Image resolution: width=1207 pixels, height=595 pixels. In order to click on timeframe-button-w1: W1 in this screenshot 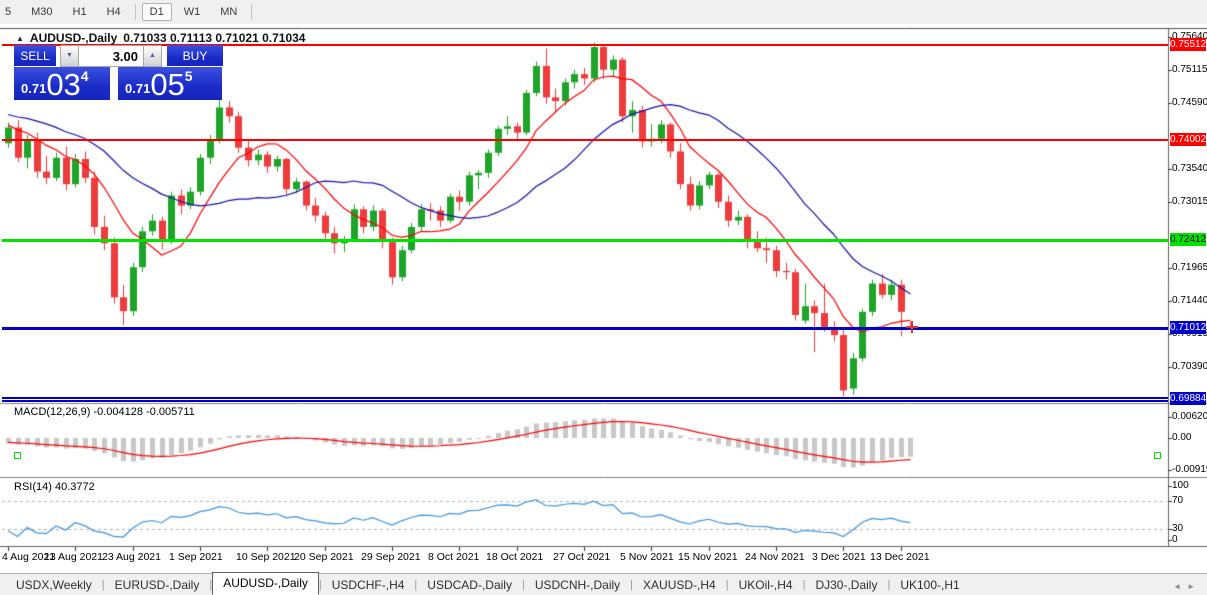, I will do `click(192, 12)`.